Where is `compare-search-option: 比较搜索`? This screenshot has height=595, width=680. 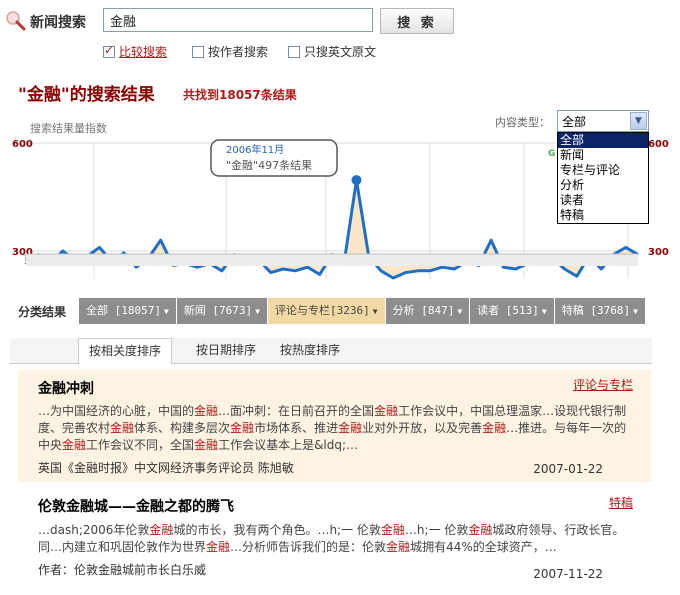 compare-search-option: 比较搜索 is located at coordinates (135, 51).